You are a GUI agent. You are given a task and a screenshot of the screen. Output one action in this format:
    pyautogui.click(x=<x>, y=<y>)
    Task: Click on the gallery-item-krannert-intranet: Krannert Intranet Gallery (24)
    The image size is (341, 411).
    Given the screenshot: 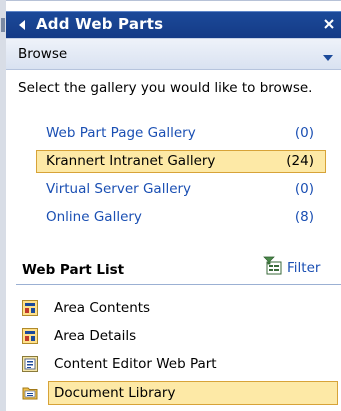 What is the action you would take?
    pyautogui.click(x=181, y=161)
    